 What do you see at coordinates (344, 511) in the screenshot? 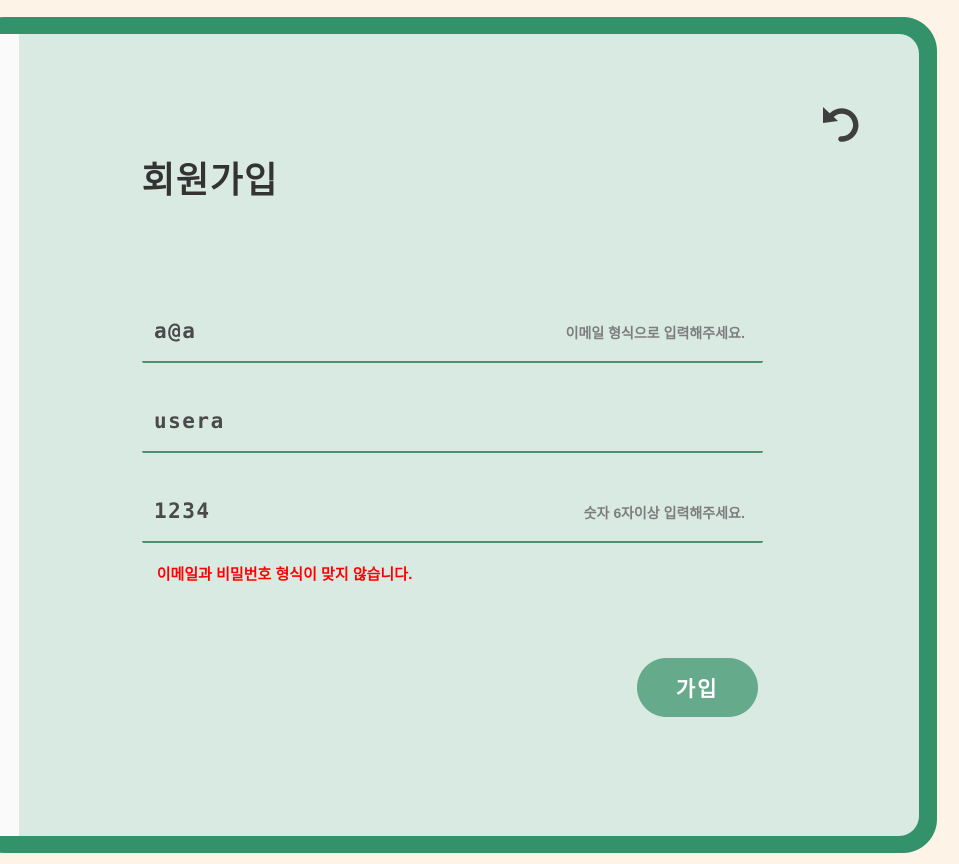
I see `password-input` at bounding box center [344, 511].